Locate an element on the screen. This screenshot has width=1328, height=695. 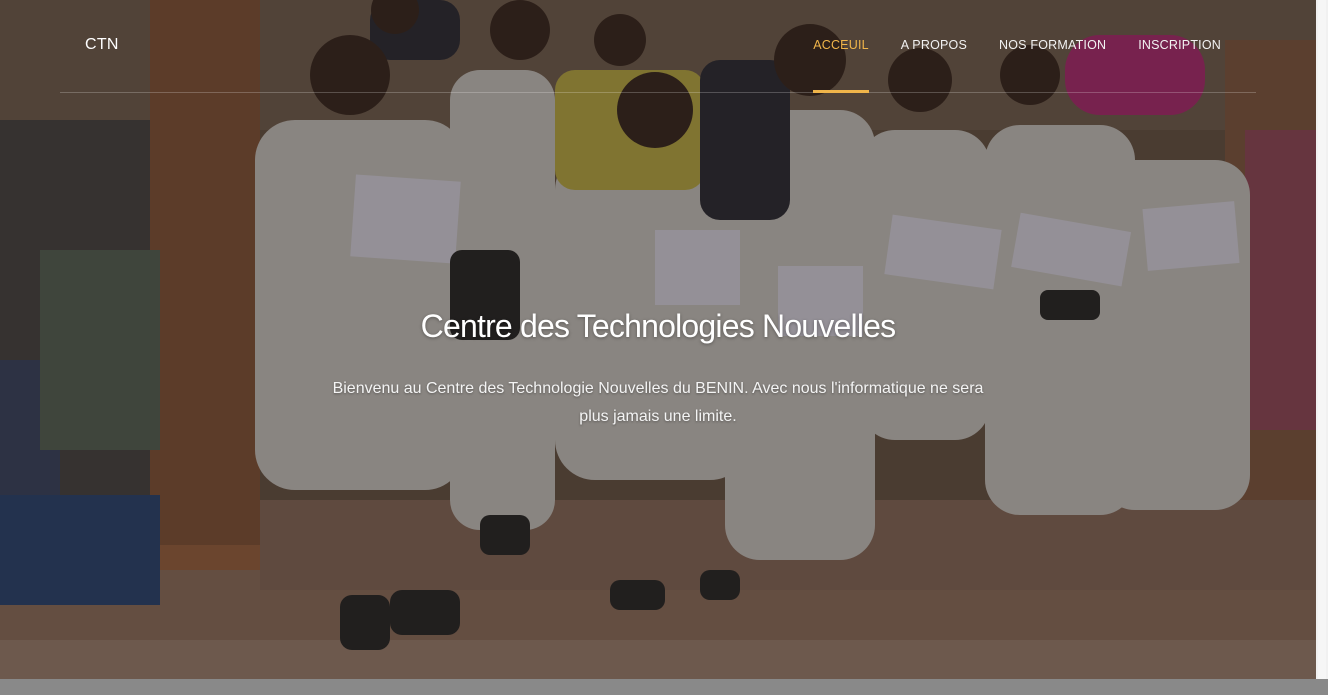
vertical-scrollbar is located at coordinates (1322, 339).